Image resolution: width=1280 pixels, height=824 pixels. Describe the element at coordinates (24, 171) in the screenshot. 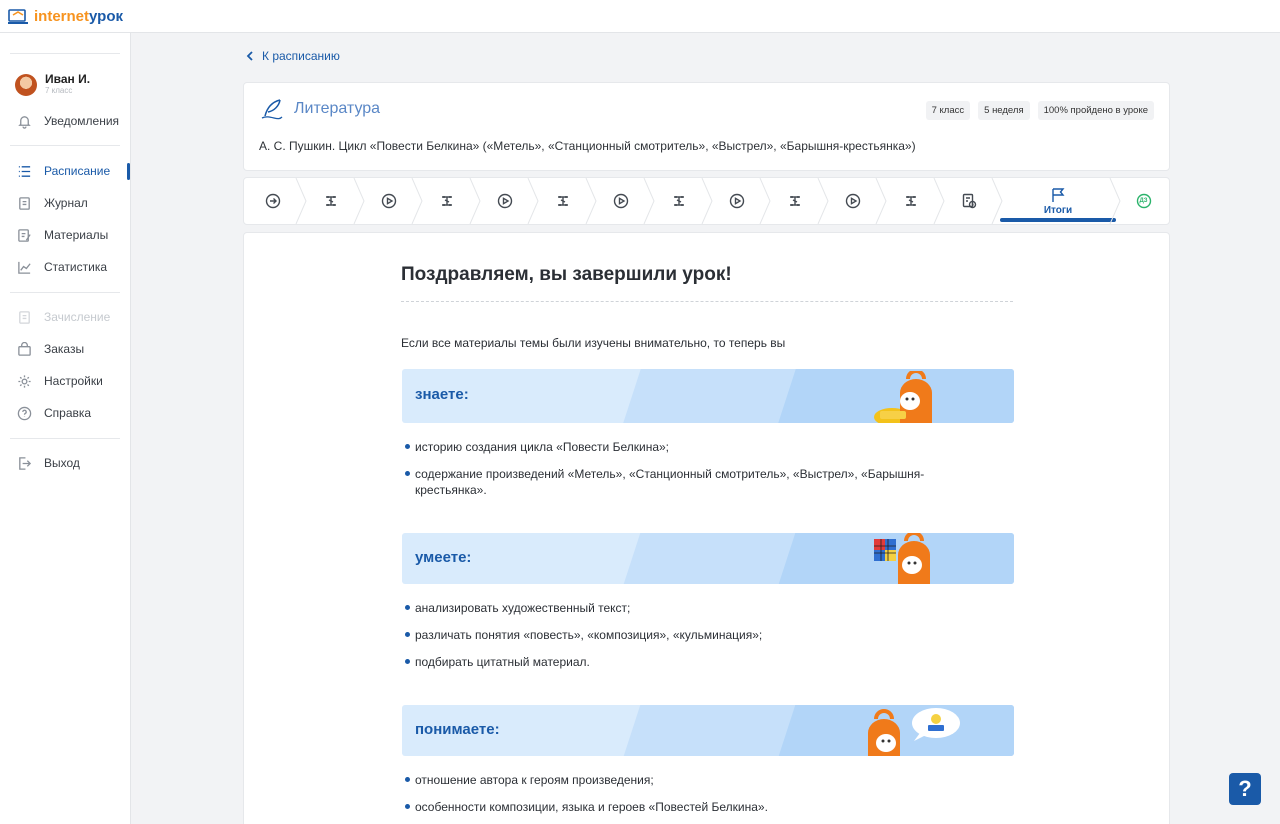

I see `list-icon` at that location.